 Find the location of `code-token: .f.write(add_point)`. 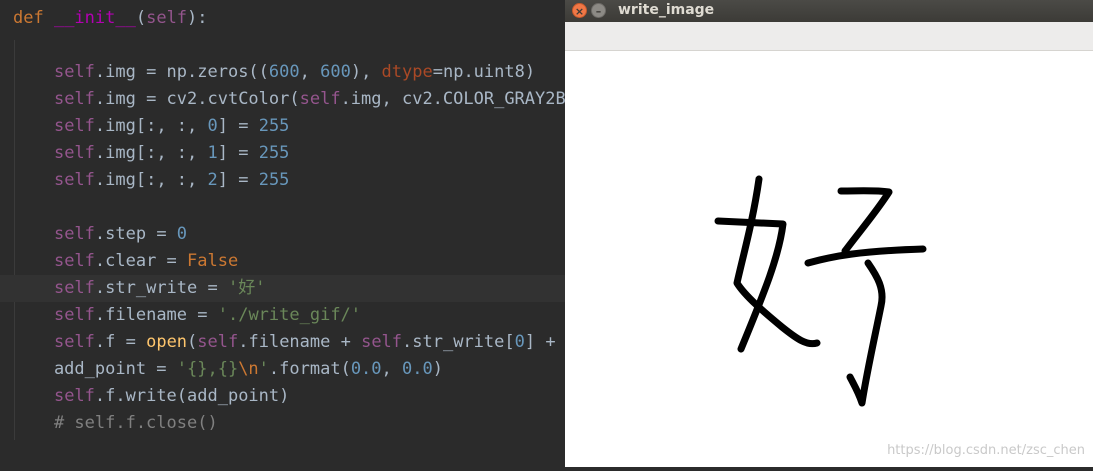

code-token: .f.write(add_point) is located at coordinates (192, 396).